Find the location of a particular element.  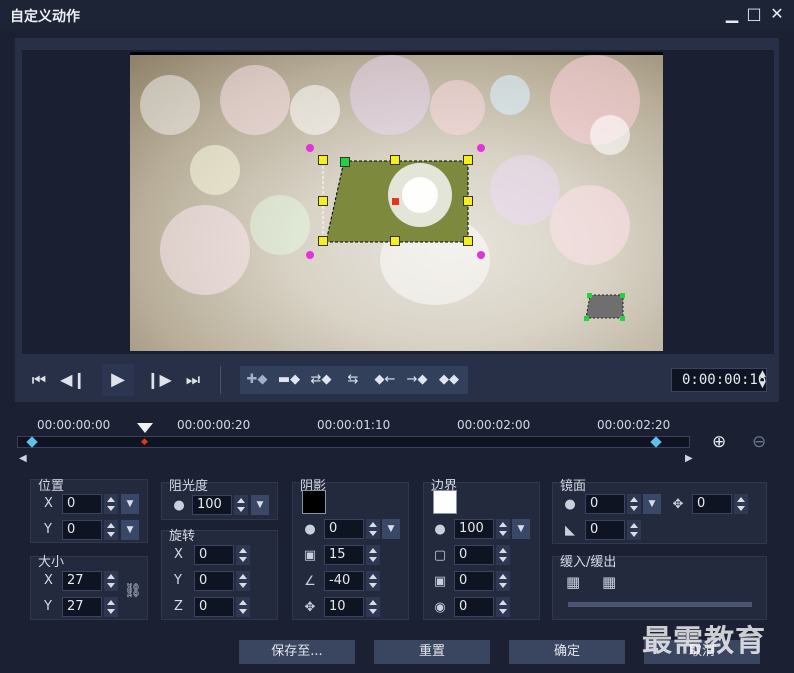

opacity-spinner is located at coordinates (241, 505).